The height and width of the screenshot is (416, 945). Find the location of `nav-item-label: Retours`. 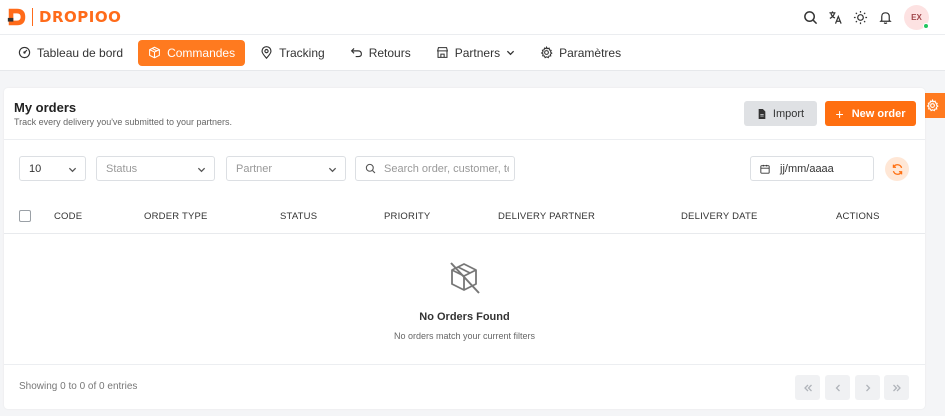

nav-item-label: Retours is located at coordinates (389, 52).